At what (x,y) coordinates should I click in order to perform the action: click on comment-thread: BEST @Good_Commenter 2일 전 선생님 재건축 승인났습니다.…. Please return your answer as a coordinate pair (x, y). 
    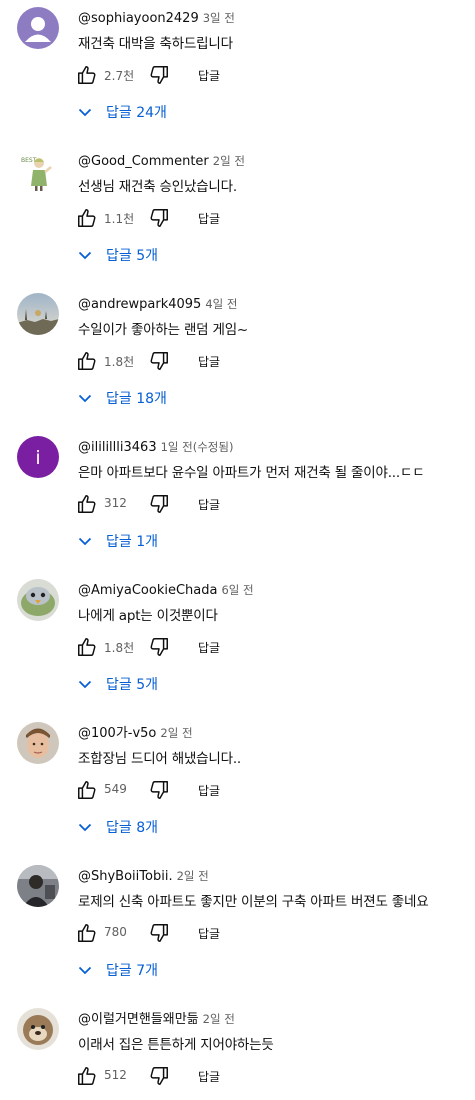
    Looking at the image, I should click on (237, 214).